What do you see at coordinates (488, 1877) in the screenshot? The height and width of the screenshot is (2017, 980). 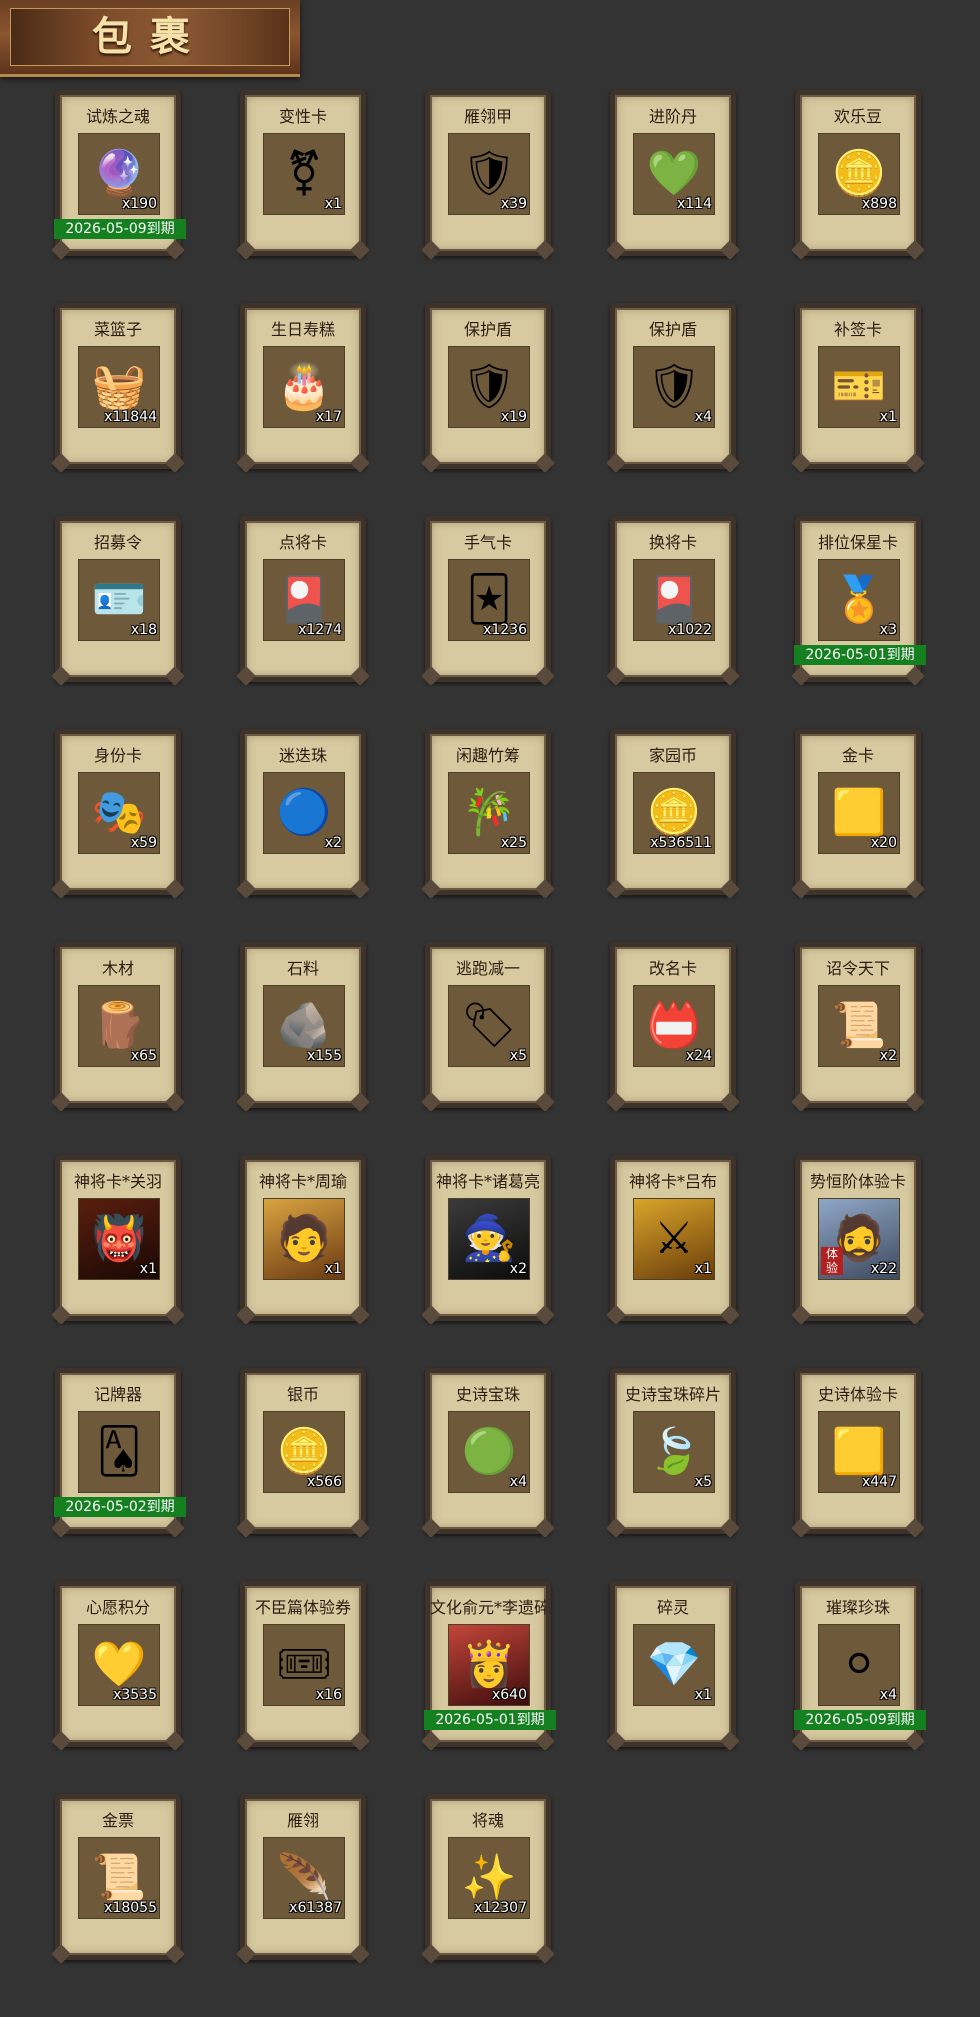 I see `item-card: 将魂 ✨ x12307` at bounding box center [488, 1877].